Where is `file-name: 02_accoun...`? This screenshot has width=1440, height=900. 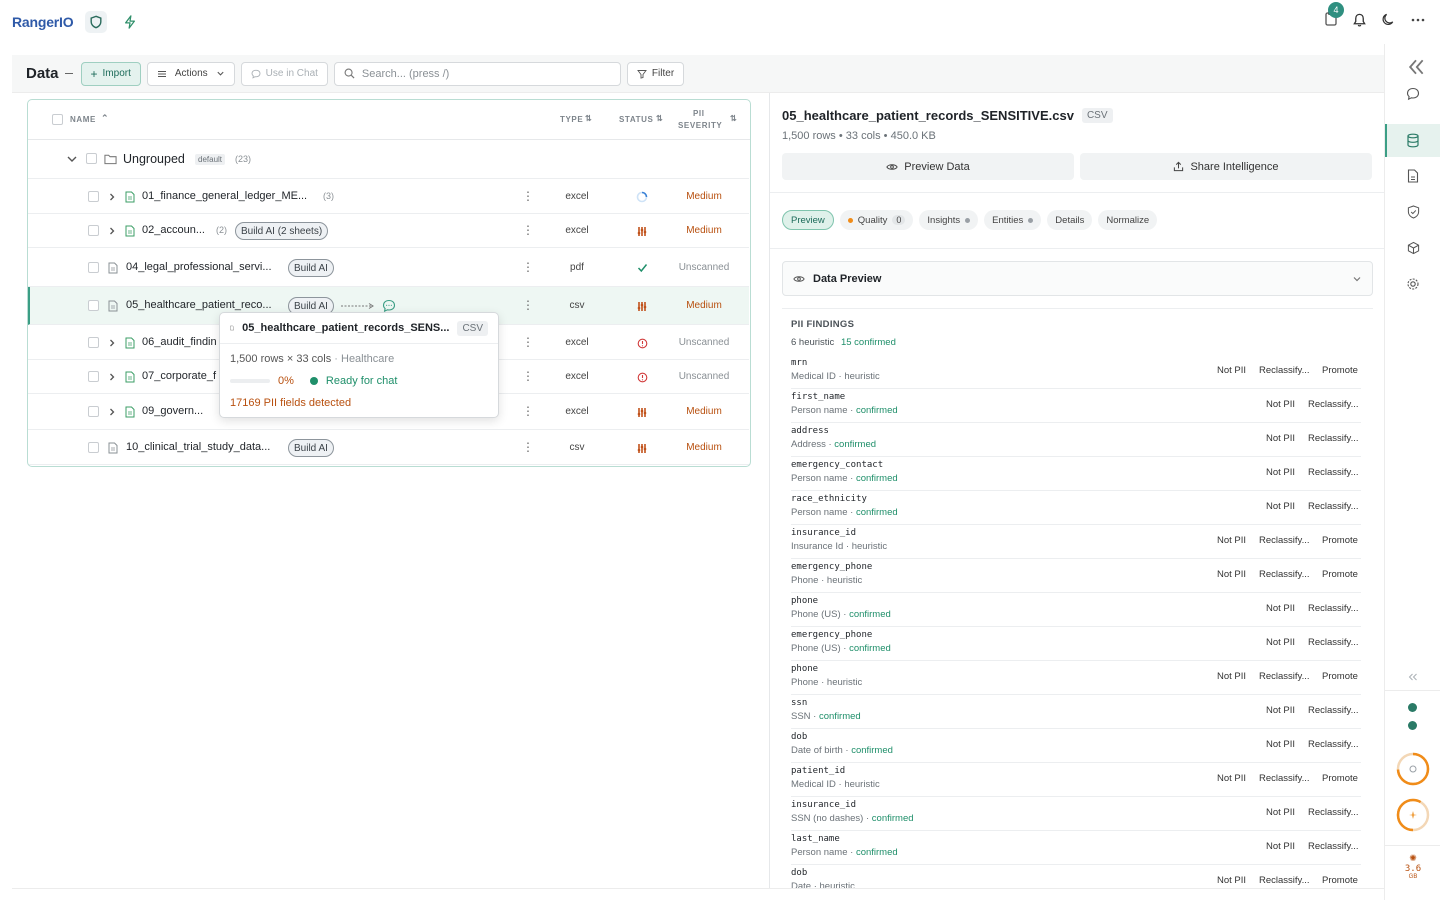 file-name: 02_accoun... is located at coordinates (173, 230).